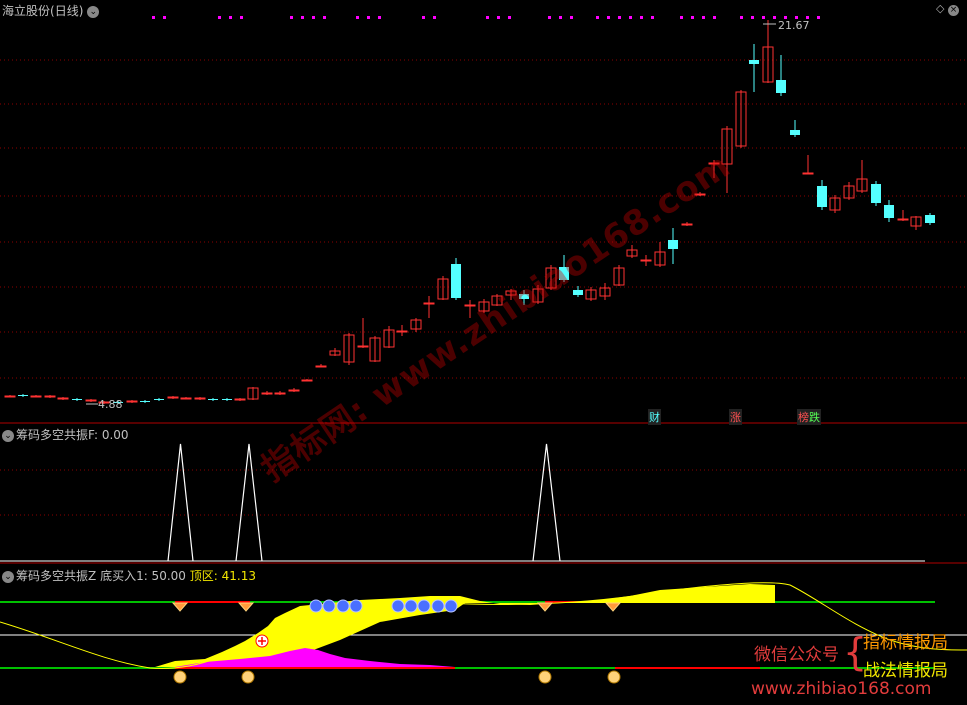 This screenshot has height=705, width=967. What do you see at coordinates (143, 576) in the screenshot?
I see `panel3-buy: 底买入1: 50.00` at bounding box center [143, 576].